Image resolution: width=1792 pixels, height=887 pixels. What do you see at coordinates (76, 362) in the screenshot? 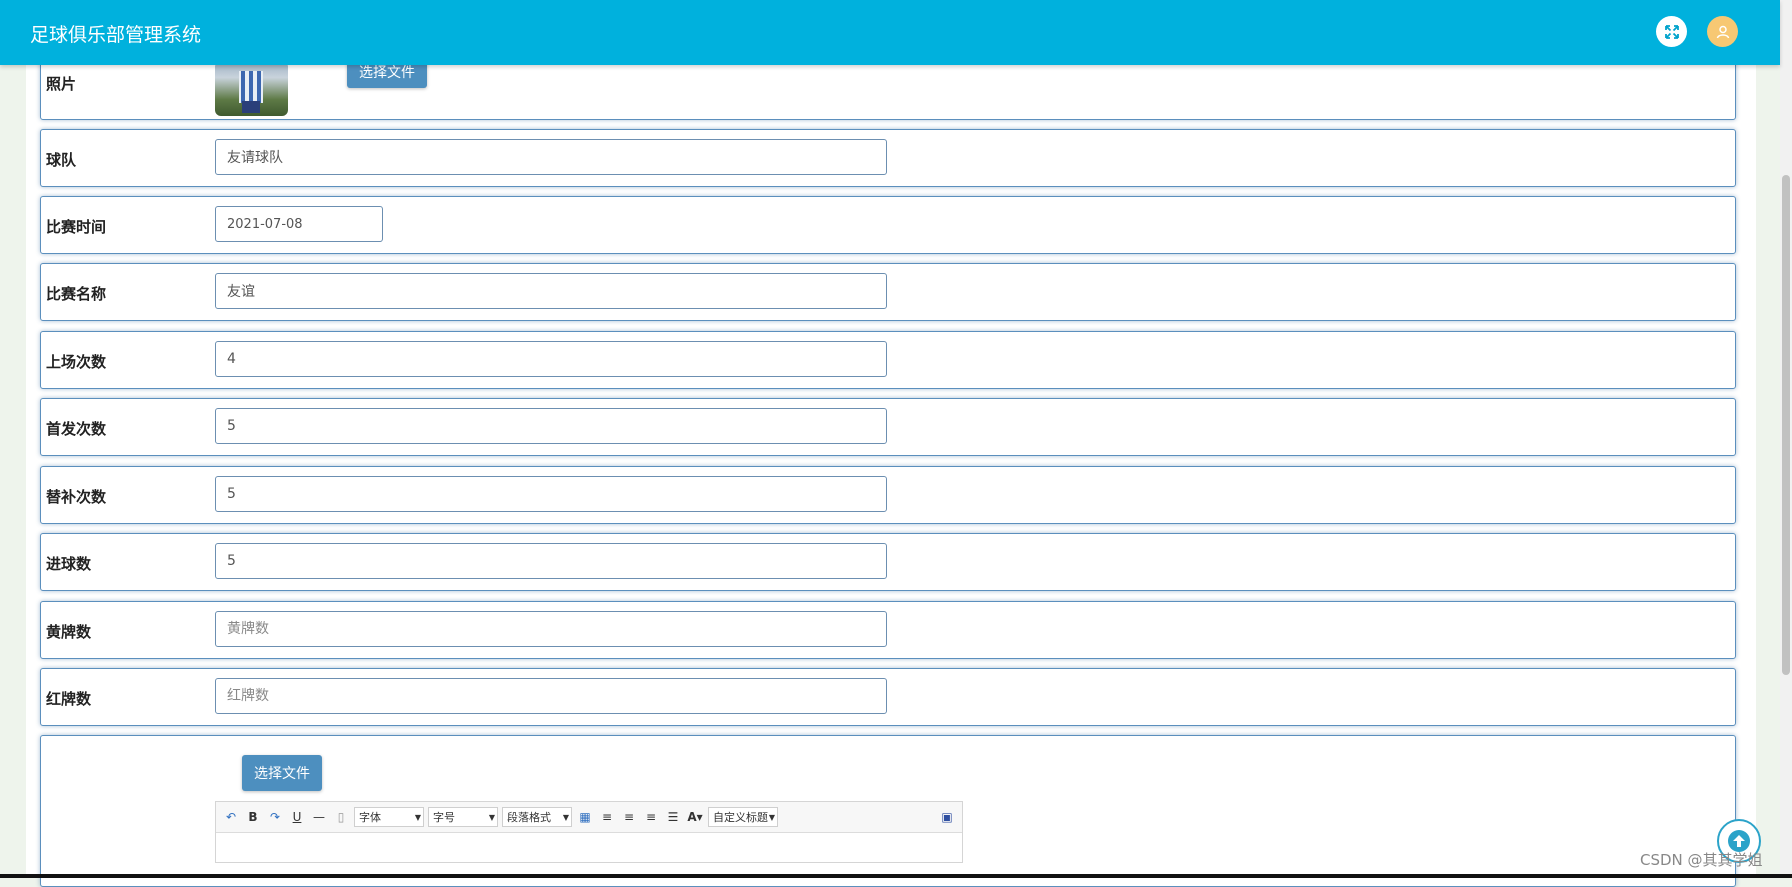
I see `field-label-appearances: 上场次数` at bounding box center [76, 362].